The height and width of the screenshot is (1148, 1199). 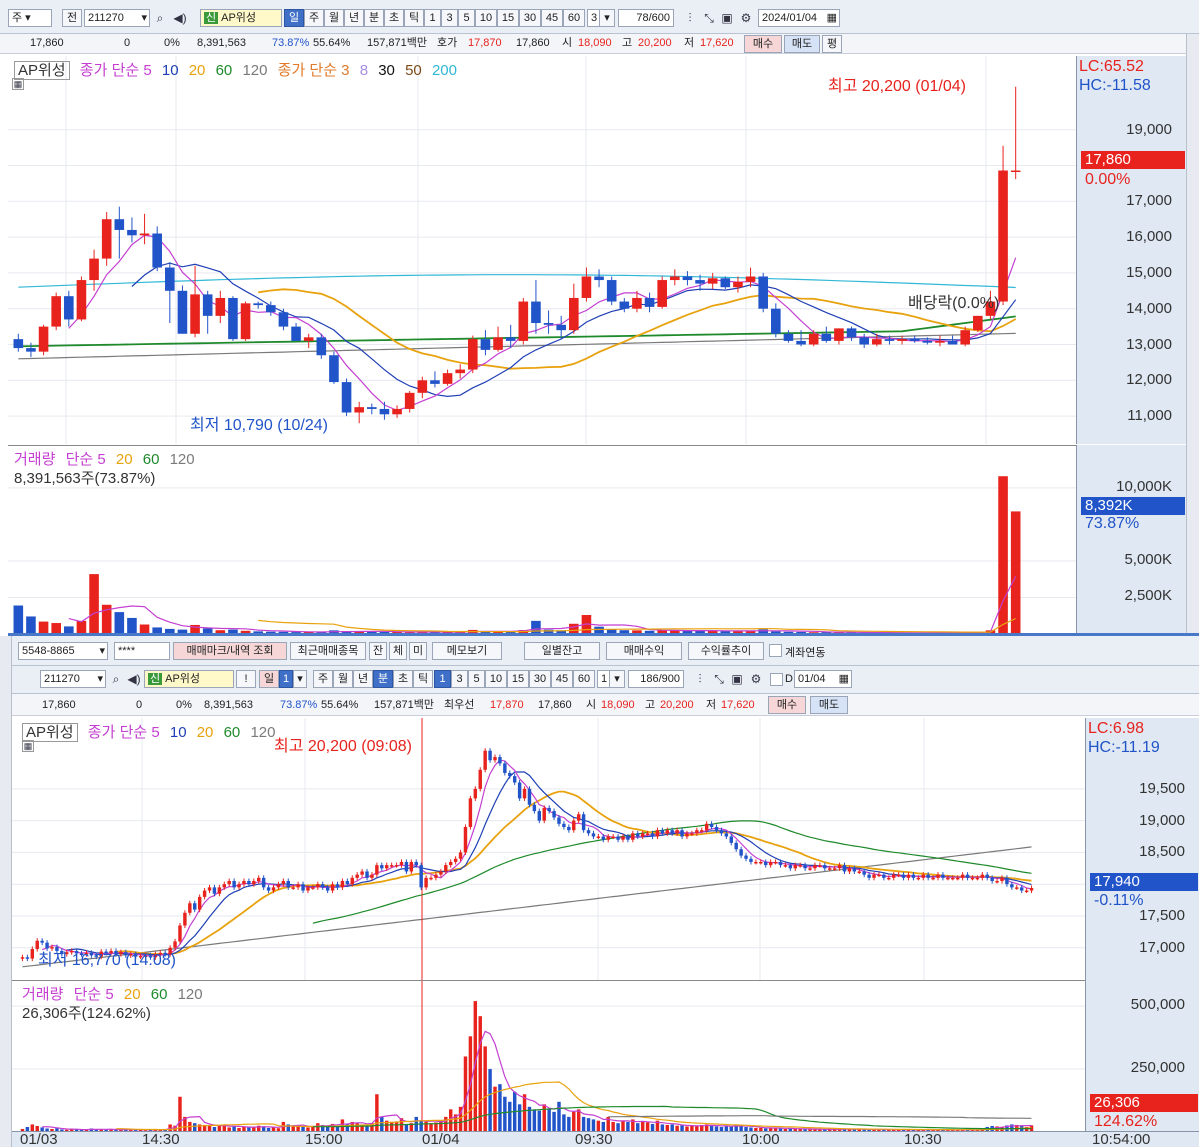 I want to click on password-field: ****, so click(x=142, y=651).